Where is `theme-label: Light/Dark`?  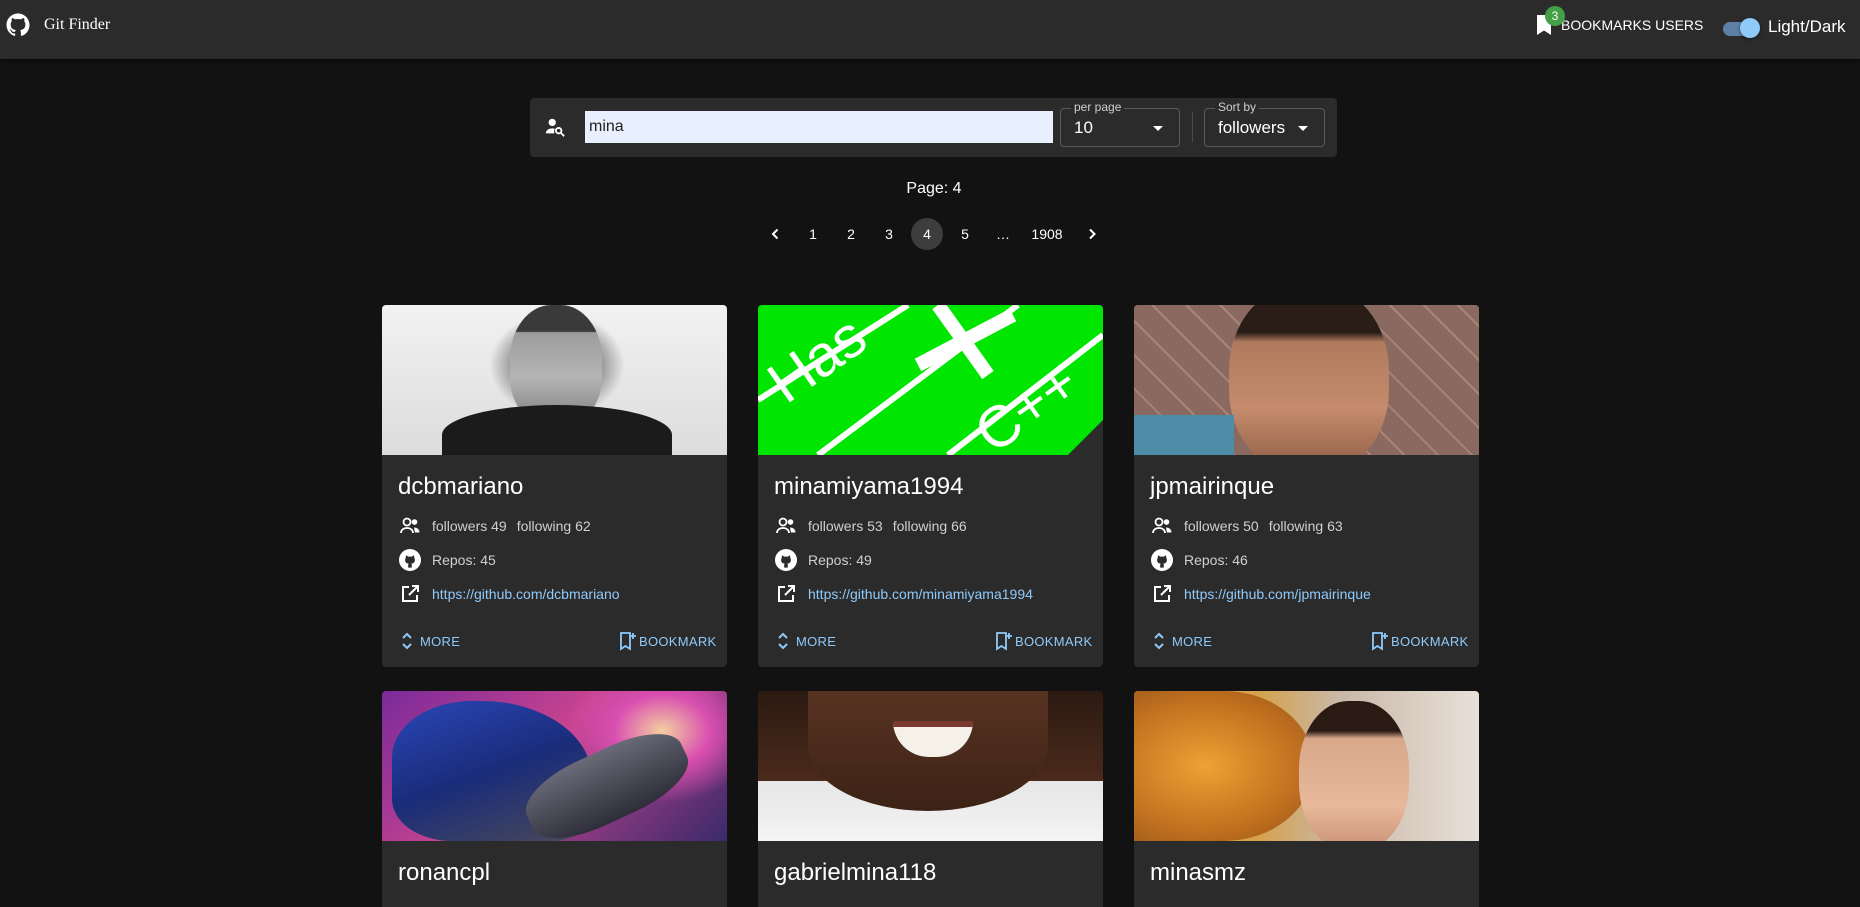 theme-label: Light/Dark is located at coordinates (1807, 26).